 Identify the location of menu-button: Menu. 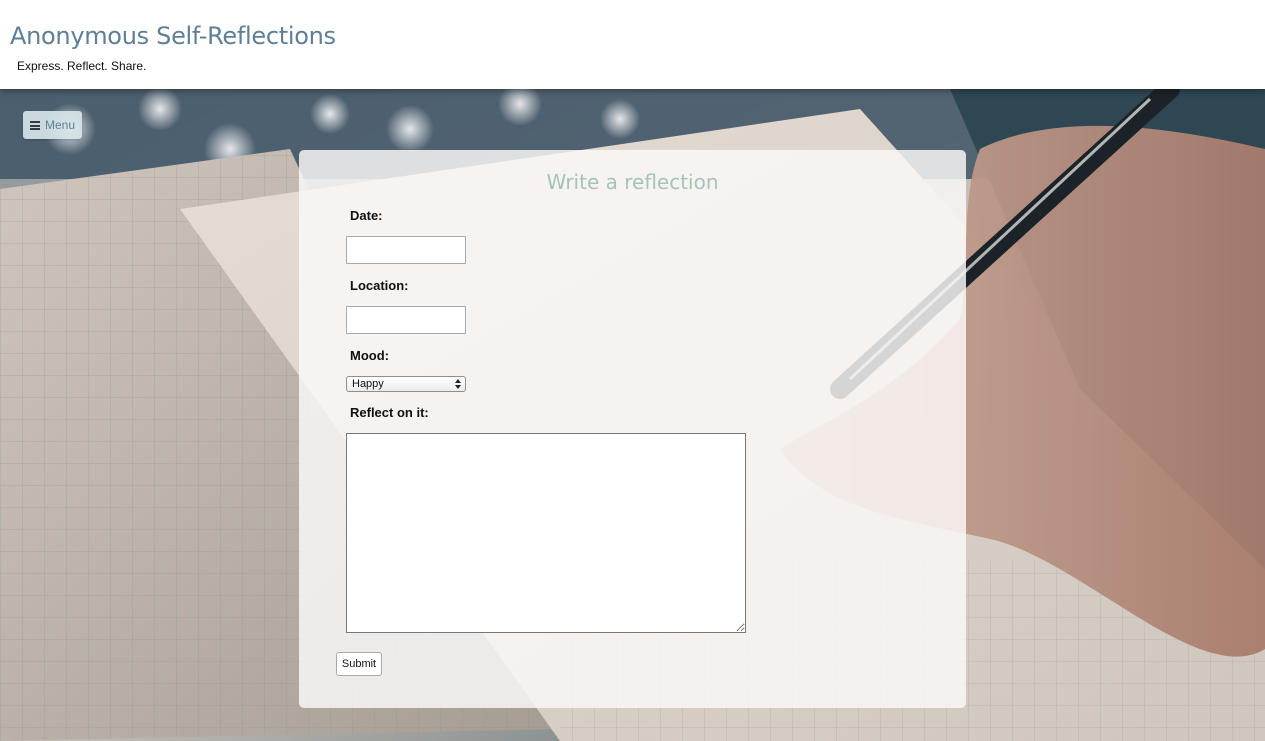
(52, 125).